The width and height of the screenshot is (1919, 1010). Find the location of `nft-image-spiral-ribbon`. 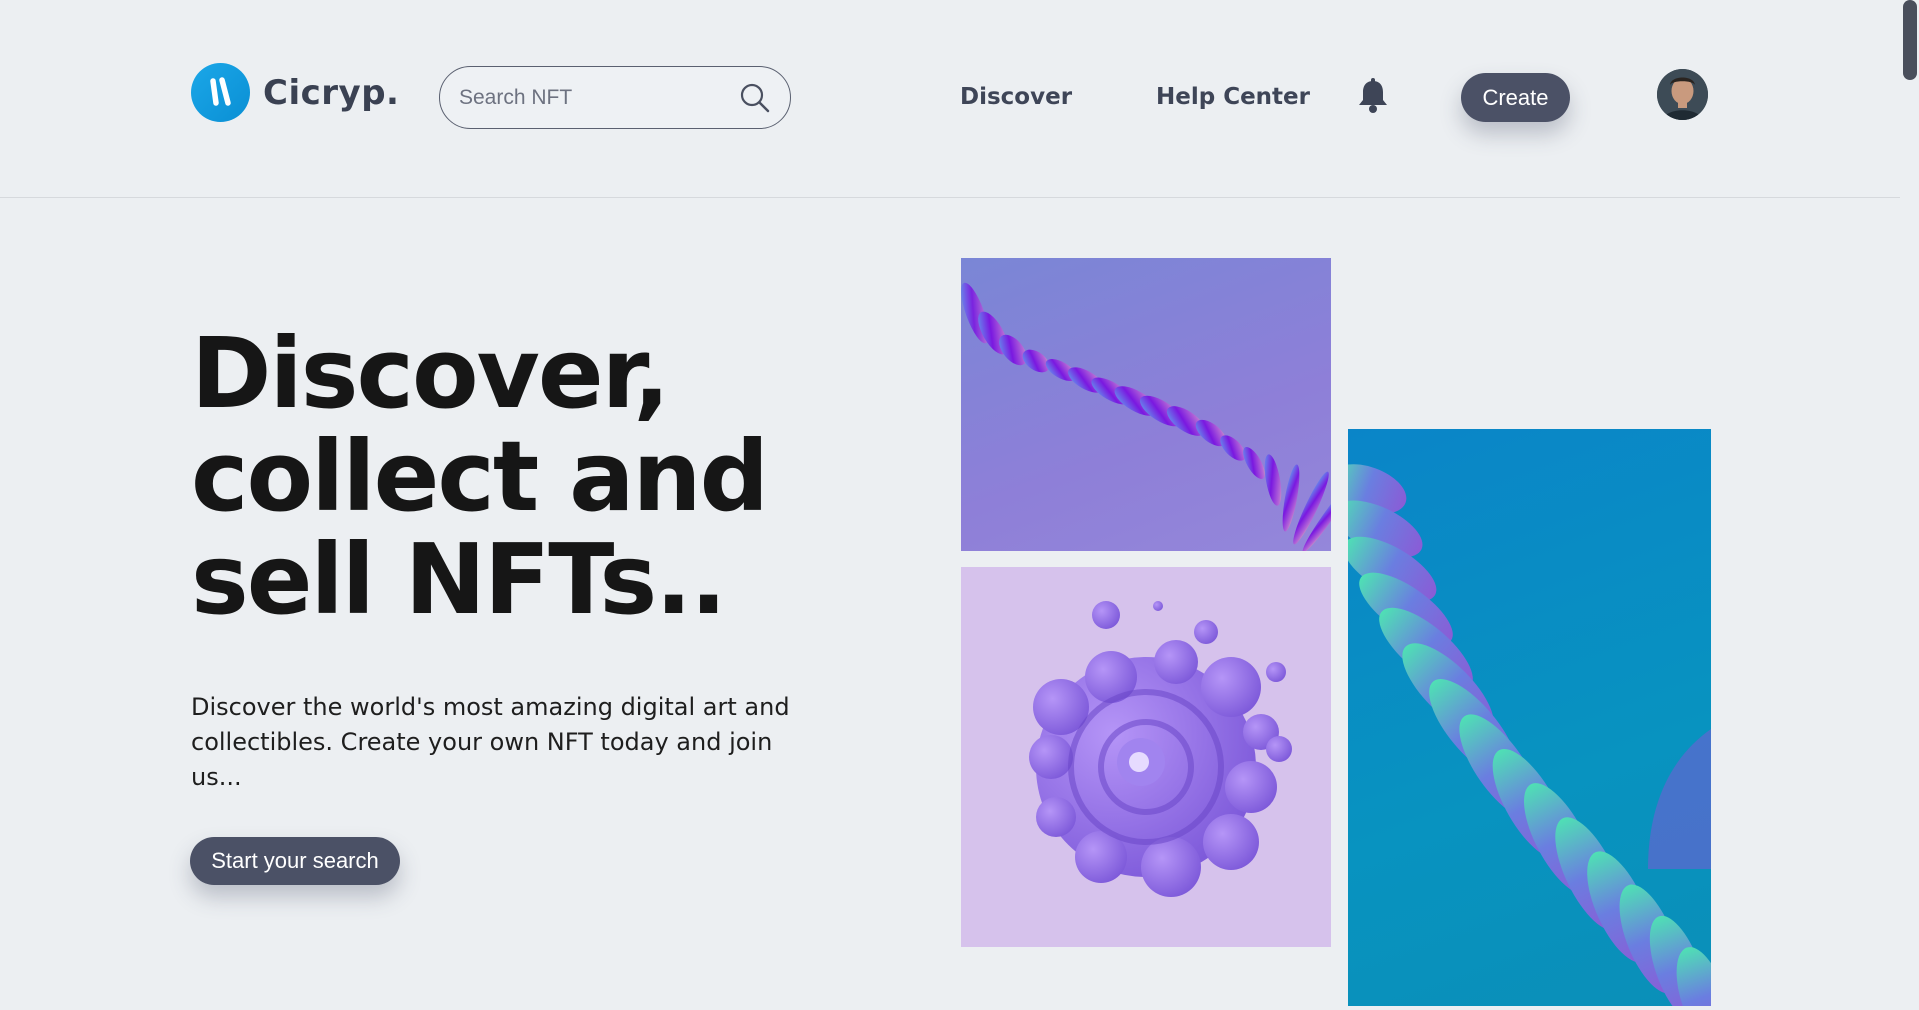

nft-image-spiral-ribbon is located at coordinates (1146, 404).